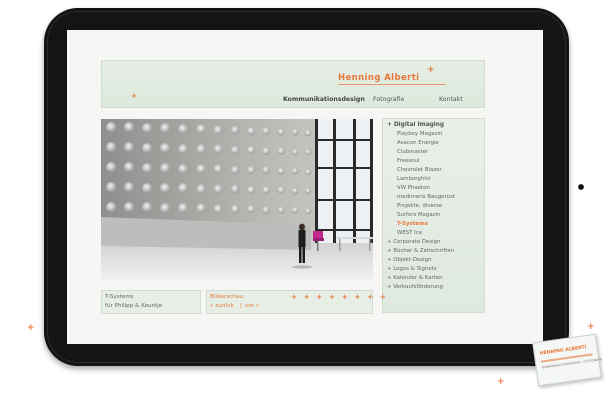  I want to click on sidebar-item-medimeris: medimeris Baugerüst, so click(426, 197).